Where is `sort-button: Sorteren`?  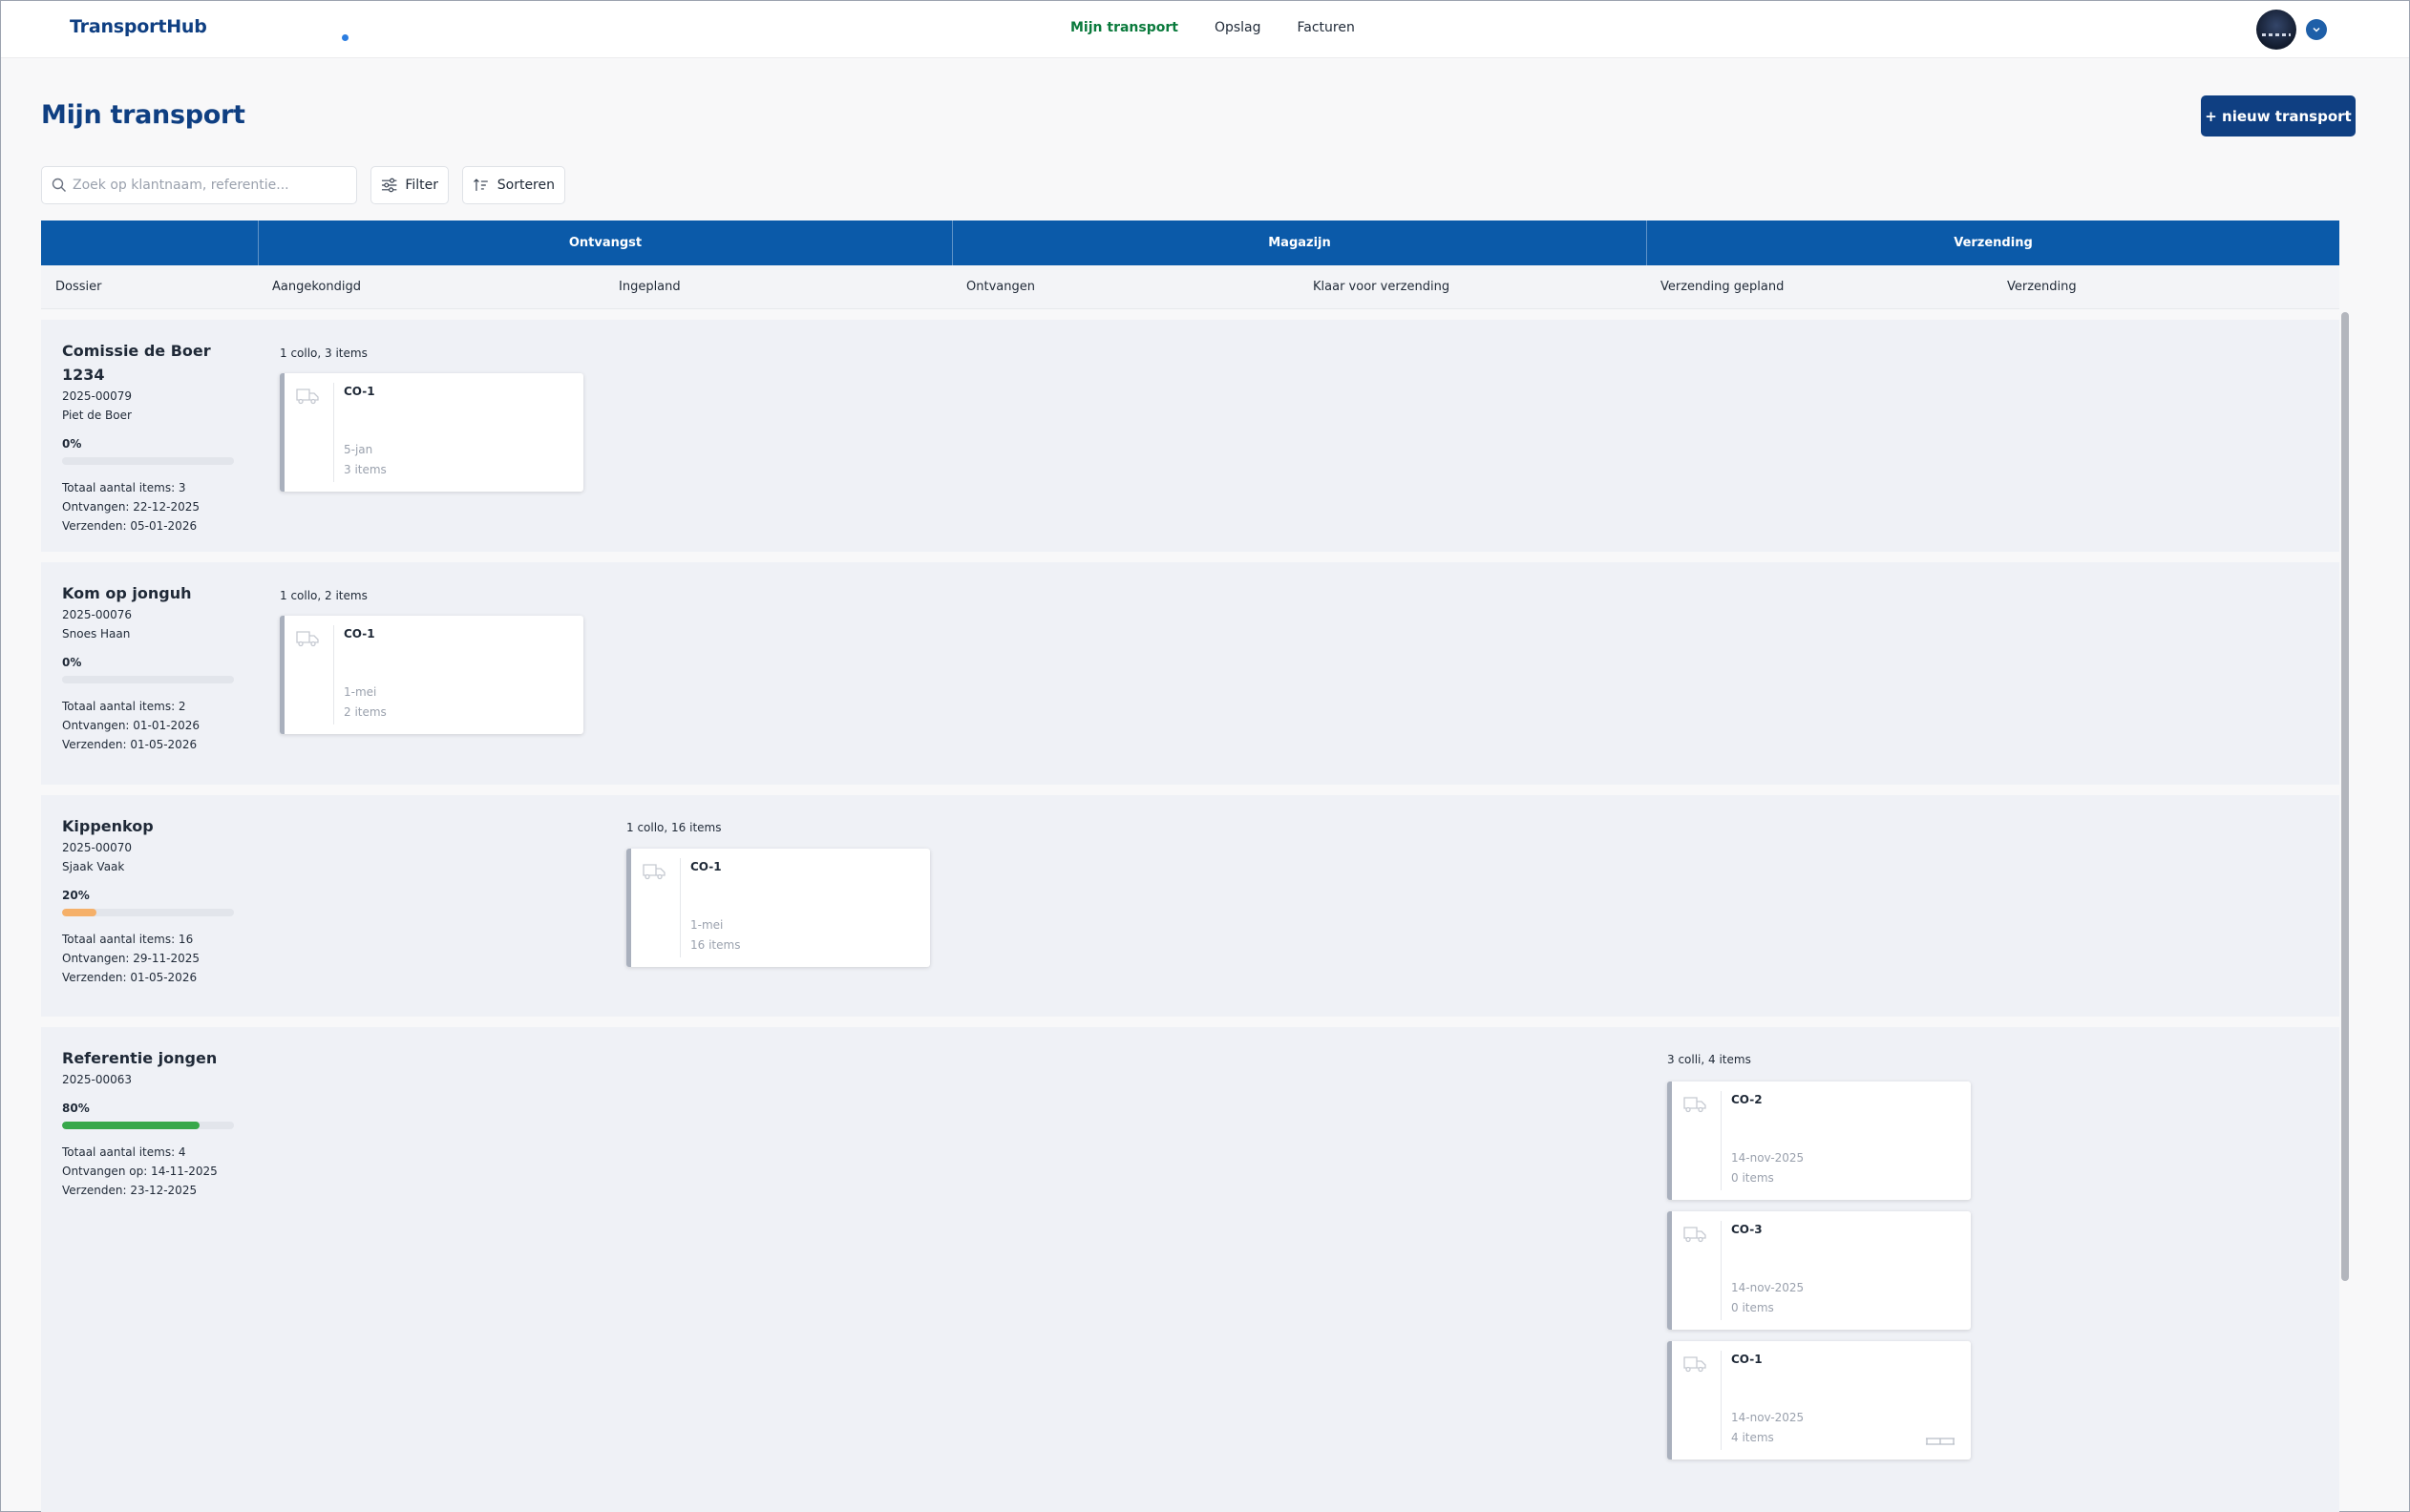 sort-button: Sorteren is located at coordinates (513, 185).